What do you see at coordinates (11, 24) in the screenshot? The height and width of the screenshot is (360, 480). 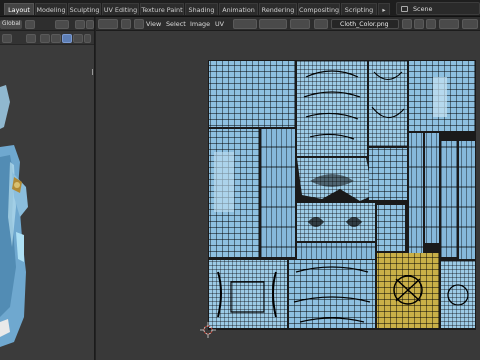 I see `orientation-dropdown: Global` at bounding box center [11, 24].